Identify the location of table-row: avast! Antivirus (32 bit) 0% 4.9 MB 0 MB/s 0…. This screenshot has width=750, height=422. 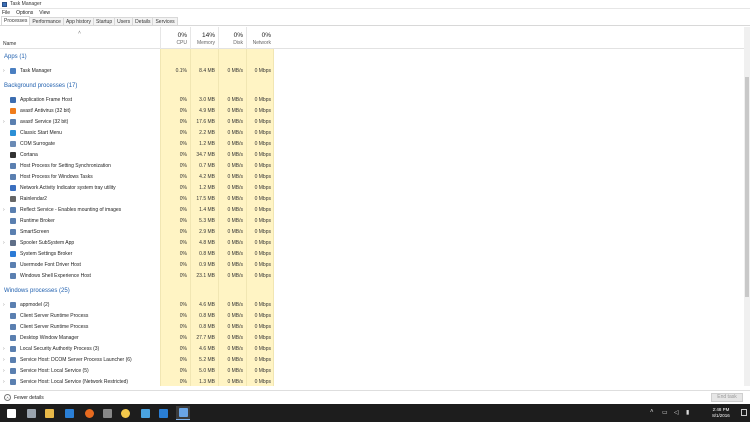
(372, 110).